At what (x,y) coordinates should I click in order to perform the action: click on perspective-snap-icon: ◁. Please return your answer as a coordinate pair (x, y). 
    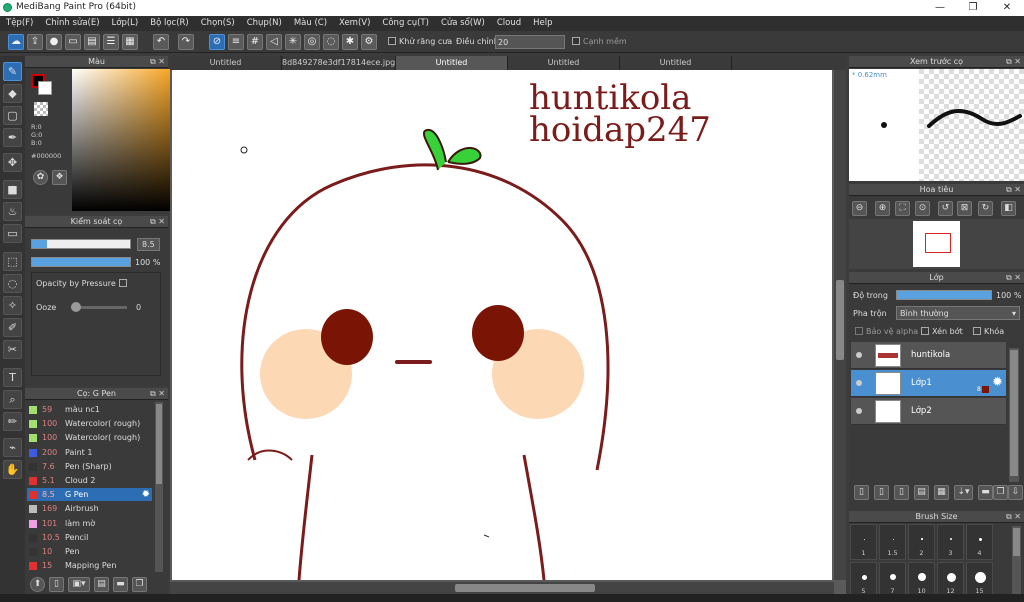
    Looking at the image, I should click on (274, 42).